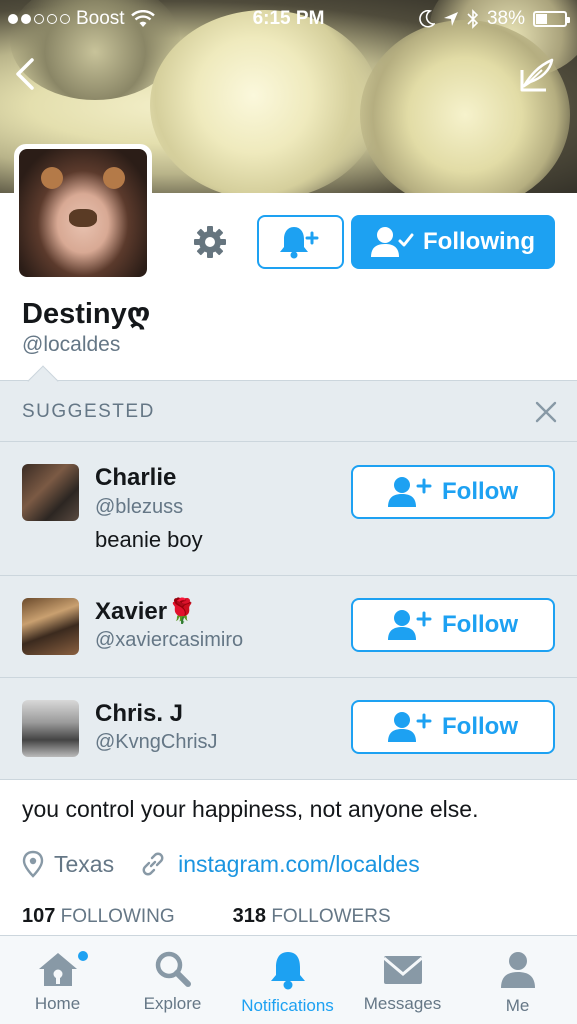 The image size is (577, 1024). I want to click on search-icon, so click(173, 969).